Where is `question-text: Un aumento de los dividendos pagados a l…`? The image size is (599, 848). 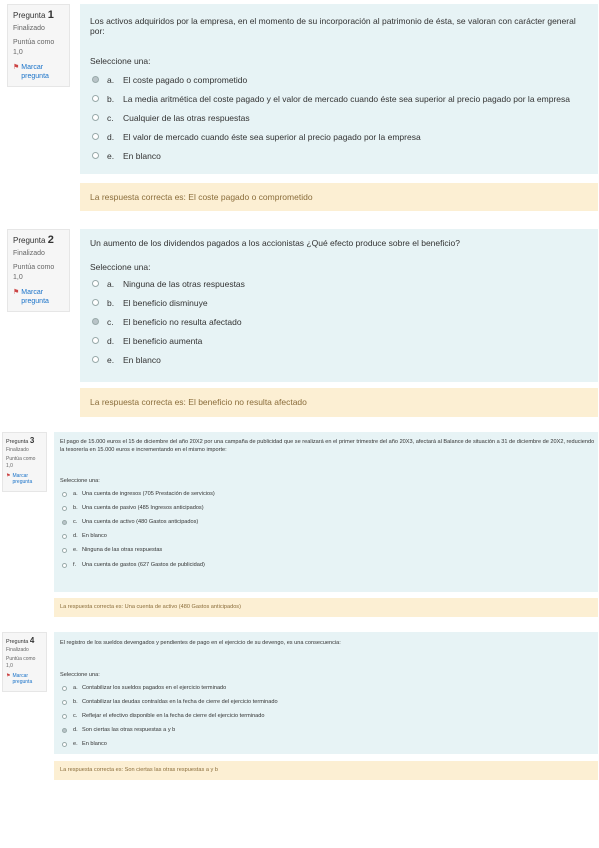
question-text: Un aumento de los dividendos pagados a l… is located at coordinates (275, 243).